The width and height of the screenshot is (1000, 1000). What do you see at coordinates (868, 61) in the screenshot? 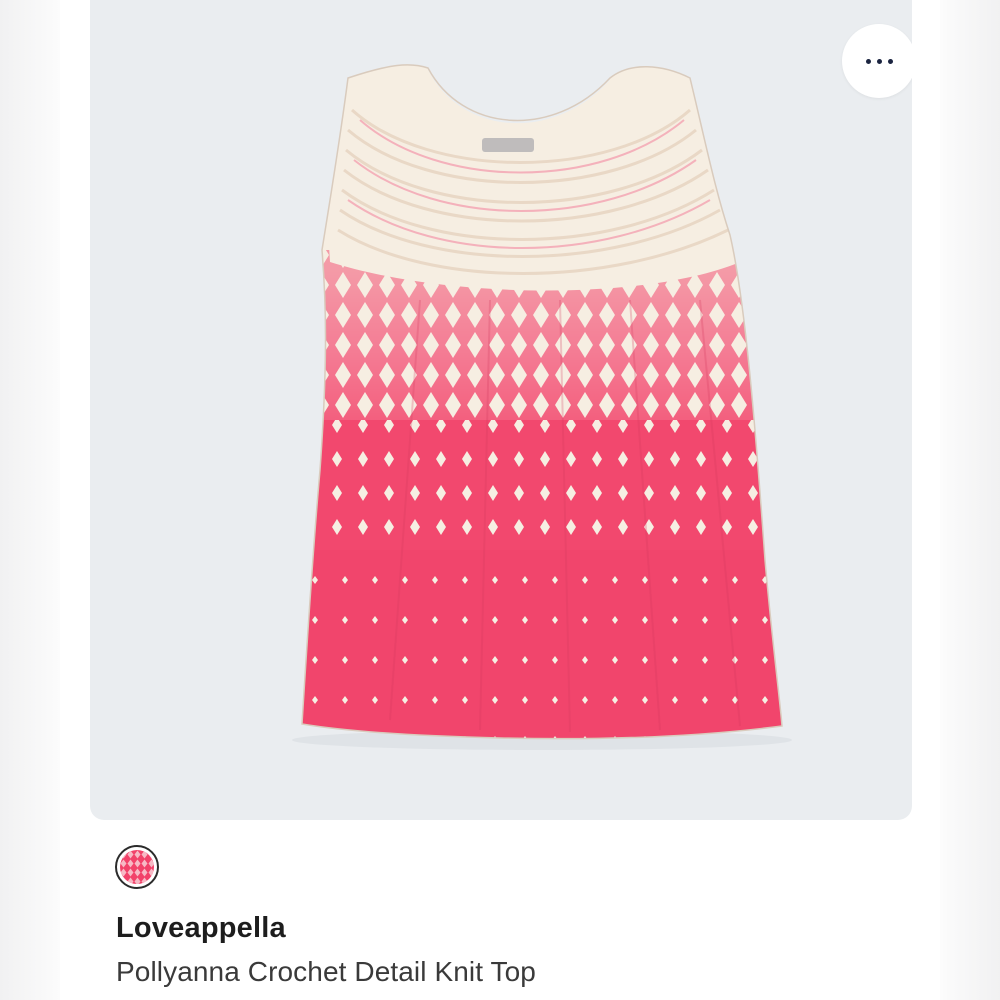
I see `more-horizontal-icon` at bounding box center [868, 61].